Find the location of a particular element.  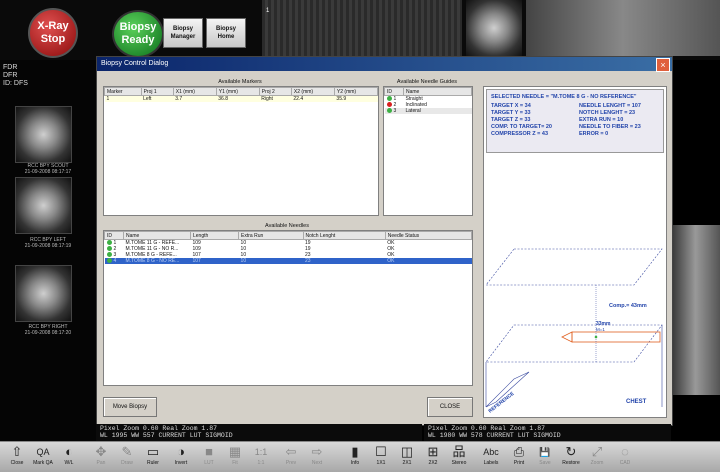

close-button: CLOSE is located at coordinates (450, 407).